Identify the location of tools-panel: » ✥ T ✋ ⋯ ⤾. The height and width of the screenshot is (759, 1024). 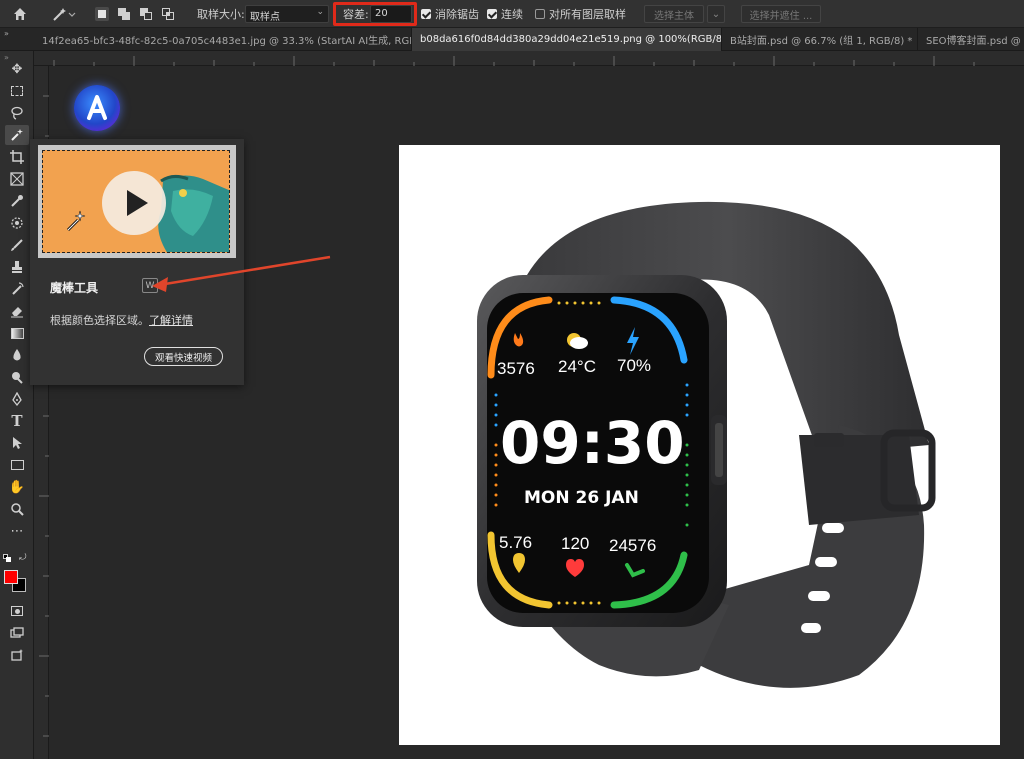
(17, 405).